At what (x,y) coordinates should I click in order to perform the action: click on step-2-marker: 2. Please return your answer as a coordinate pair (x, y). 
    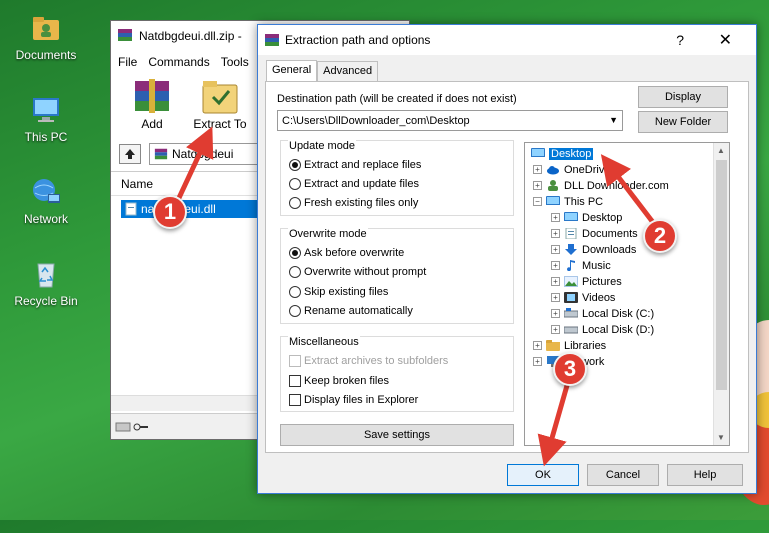
    Looking at the image, I should click on (660, 236).